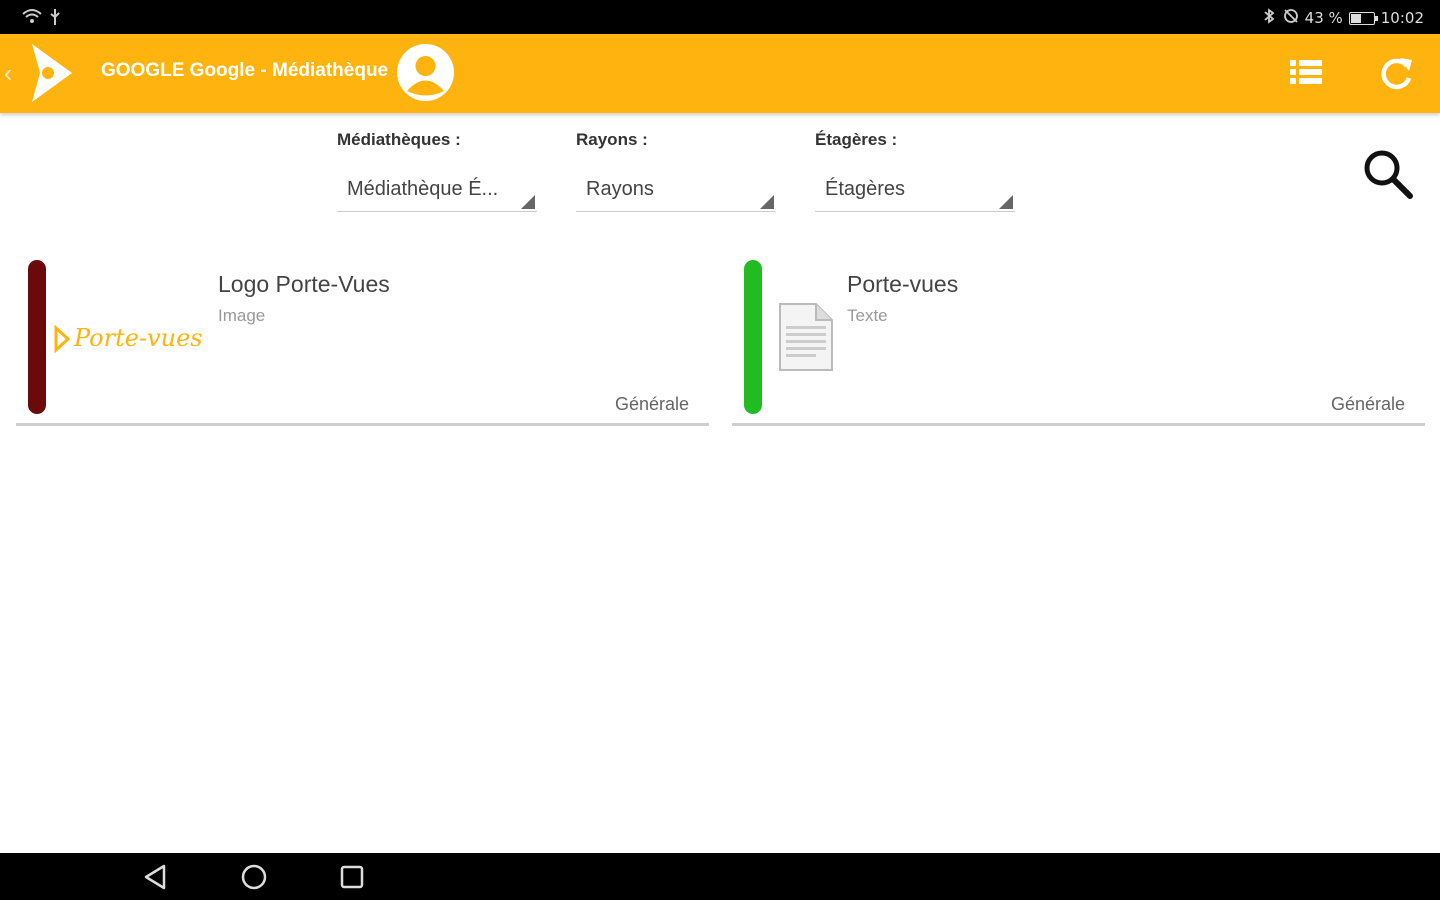 This screenshot has height=900, width=1440. What do you see at coordinates (399, 139) in the screenshot?
I see `mediatheques-label: Médiathèques :` at bounding box center [399, 139].